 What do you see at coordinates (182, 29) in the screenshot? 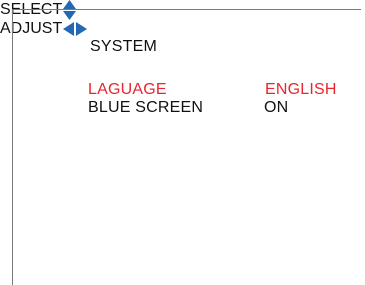
I see `adjust-hint: ADJUST` at bounding box center [182, 29].